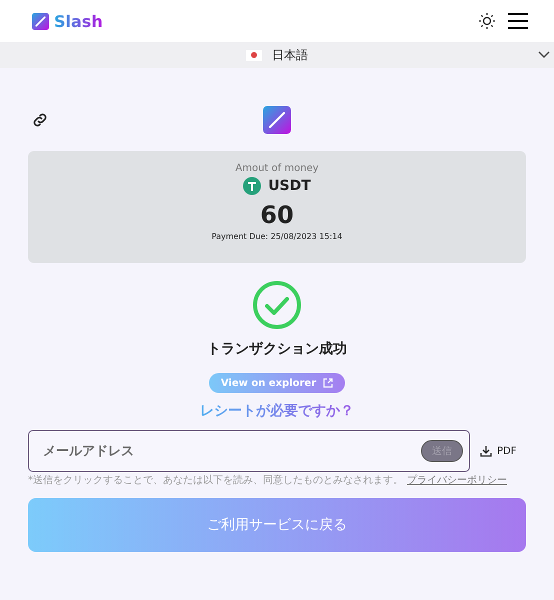  What do you see at coordinates (277, 349) in the screenshot?
I see `status-title: トランザクション成功` at bounding box center [277, 349].